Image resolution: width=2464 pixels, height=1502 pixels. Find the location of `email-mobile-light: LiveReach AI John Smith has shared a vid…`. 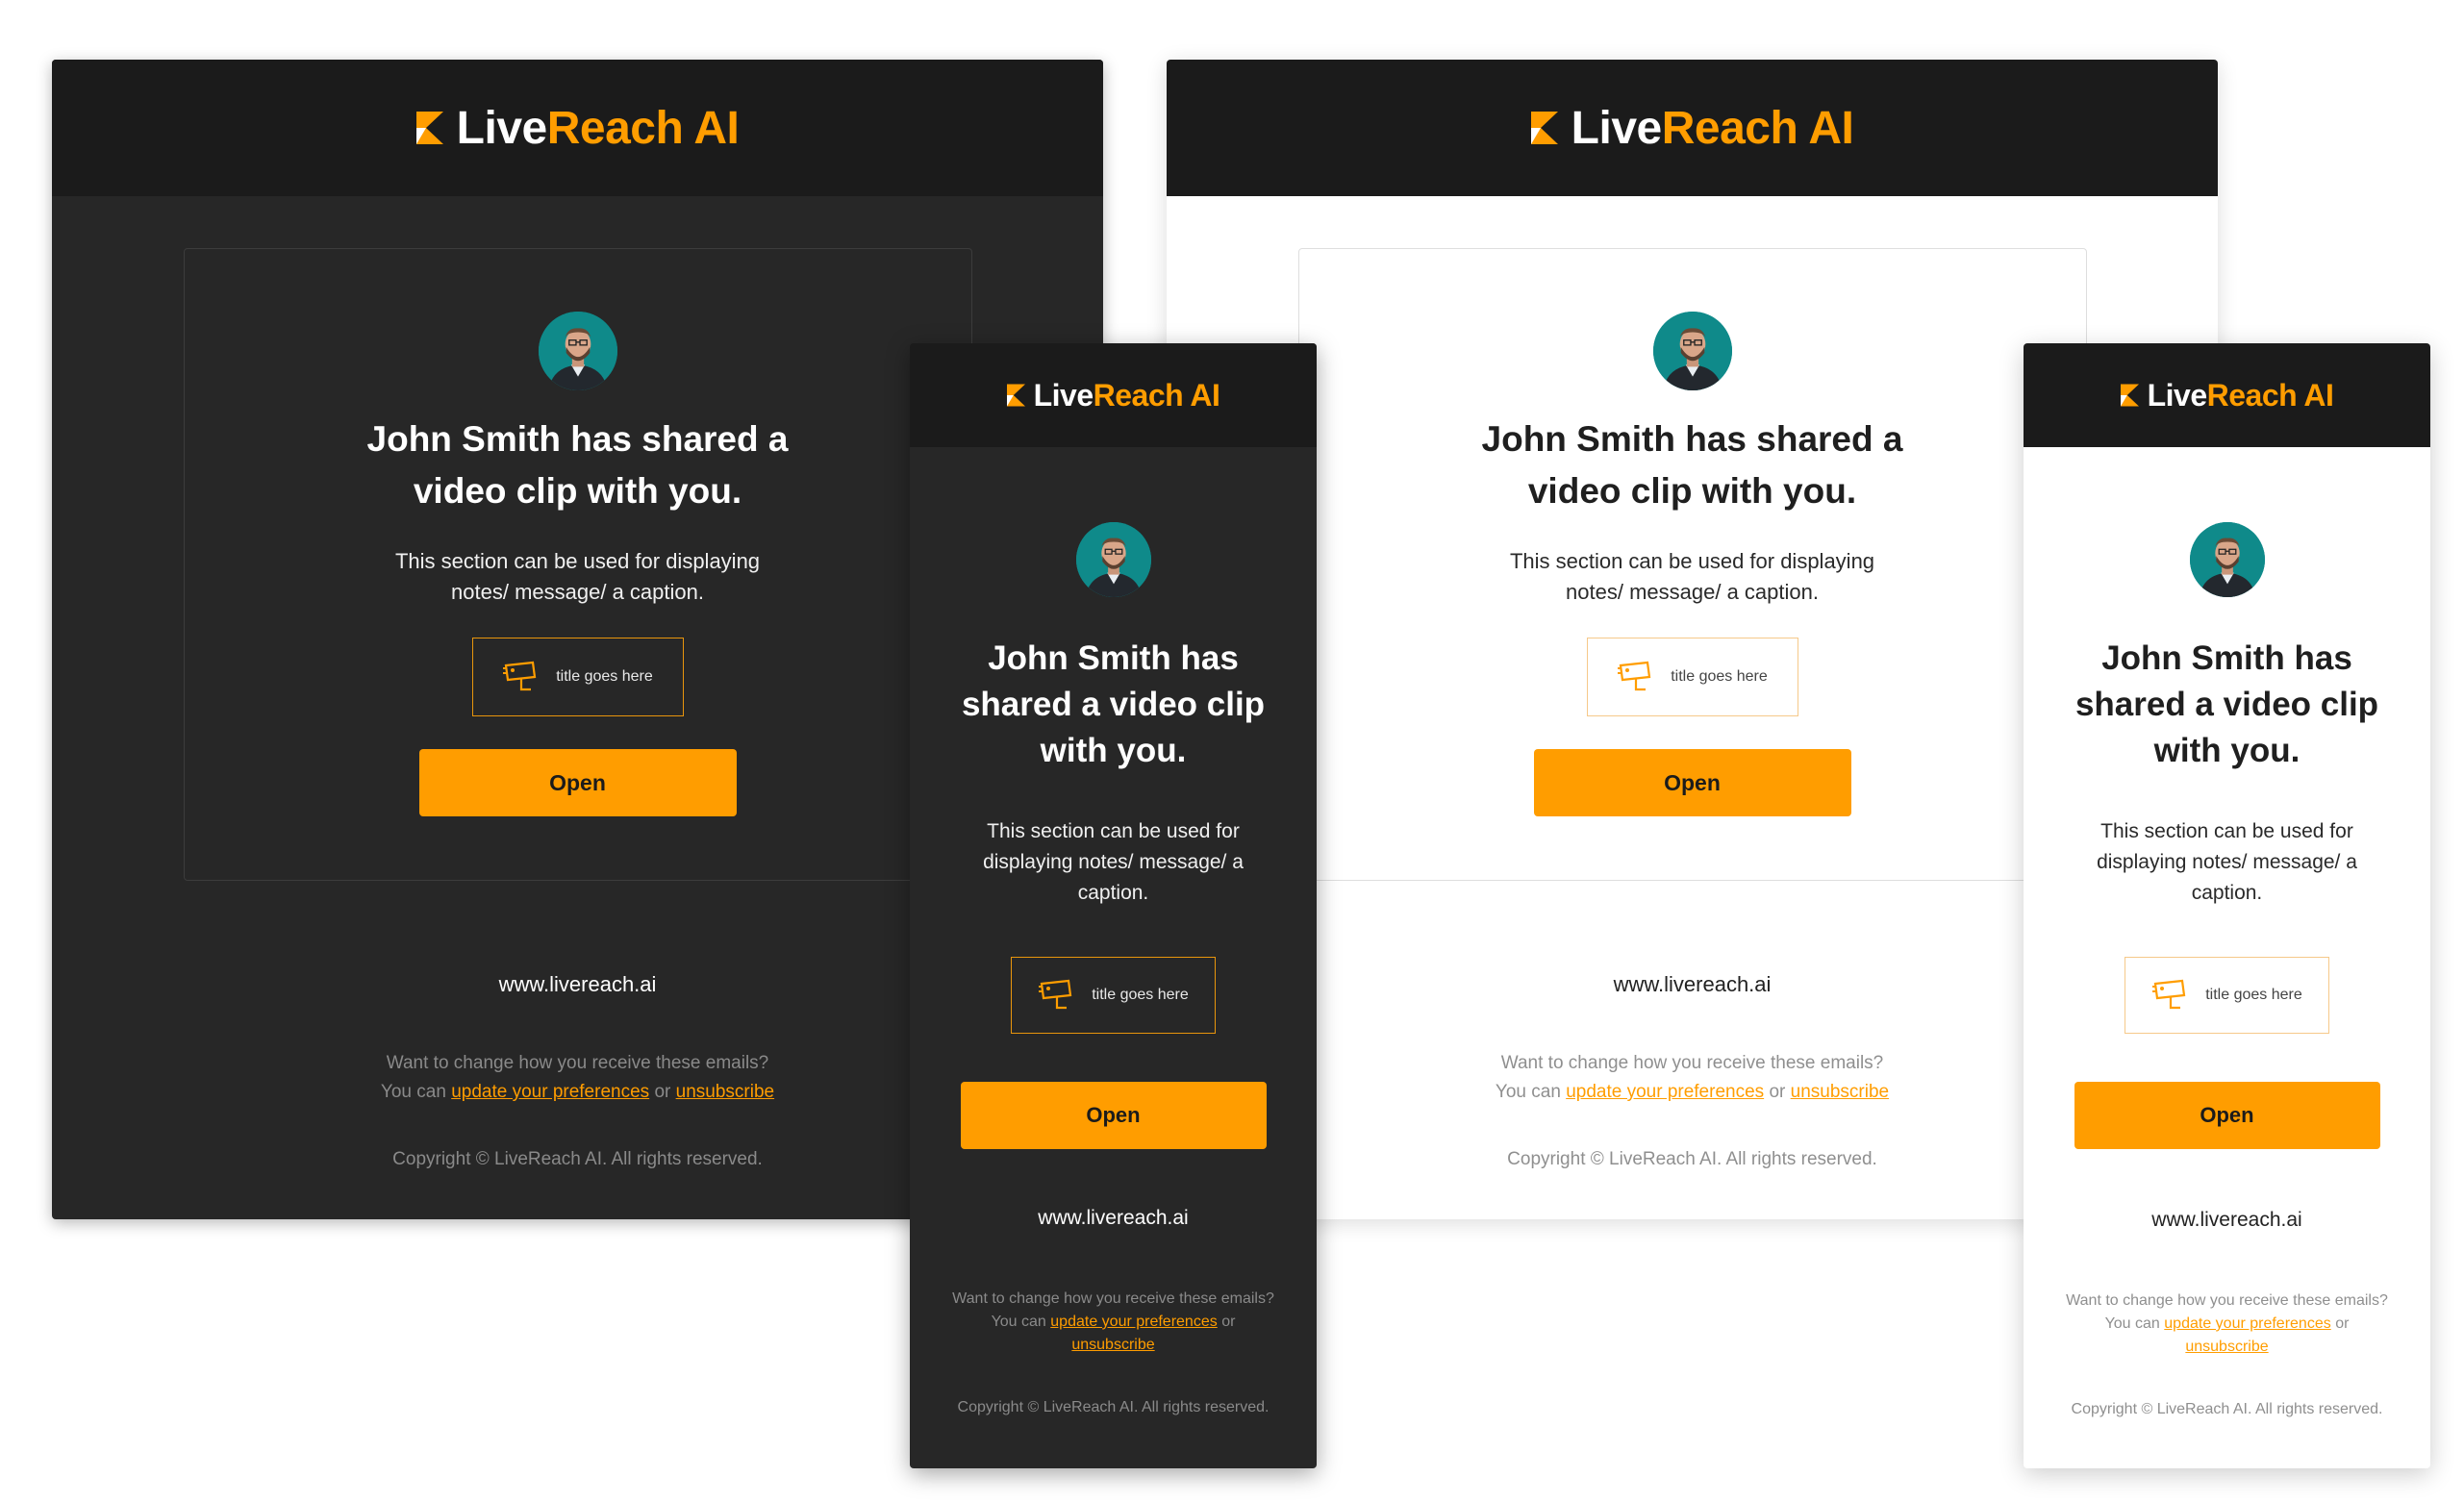

email-mobile-light: LiveReach AI John Smith has shared a vid… is located at coordinates (2227, 906).